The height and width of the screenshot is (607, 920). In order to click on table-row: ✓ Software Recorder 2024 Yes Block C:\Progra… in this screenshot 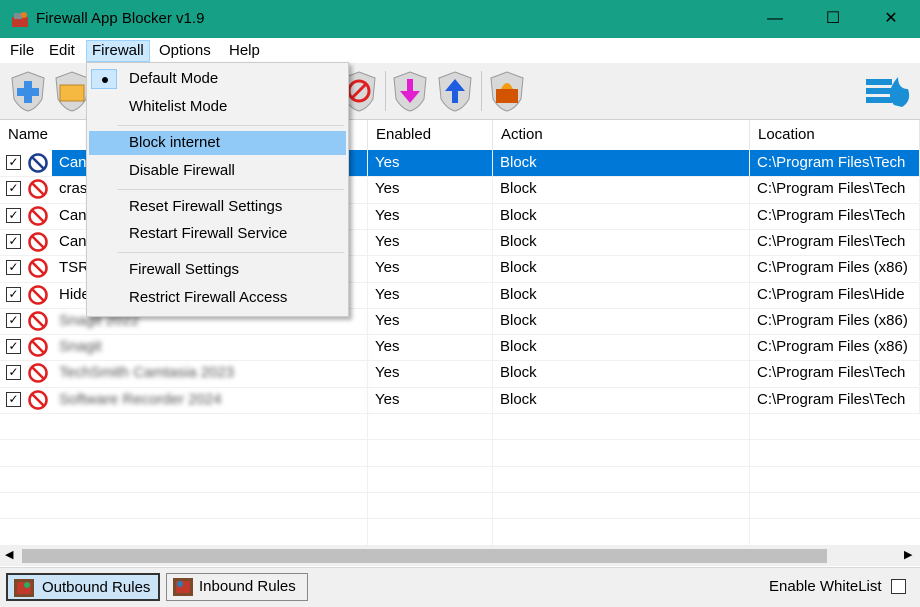, I will do `click(460, 399)`.